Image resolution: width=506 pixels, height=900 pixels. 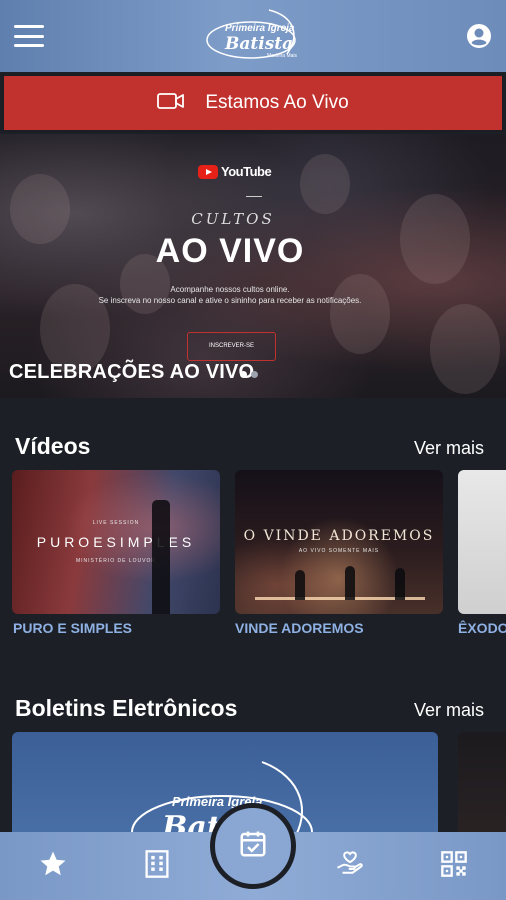 I want to click on star-icon, so click(x=53, y=866).